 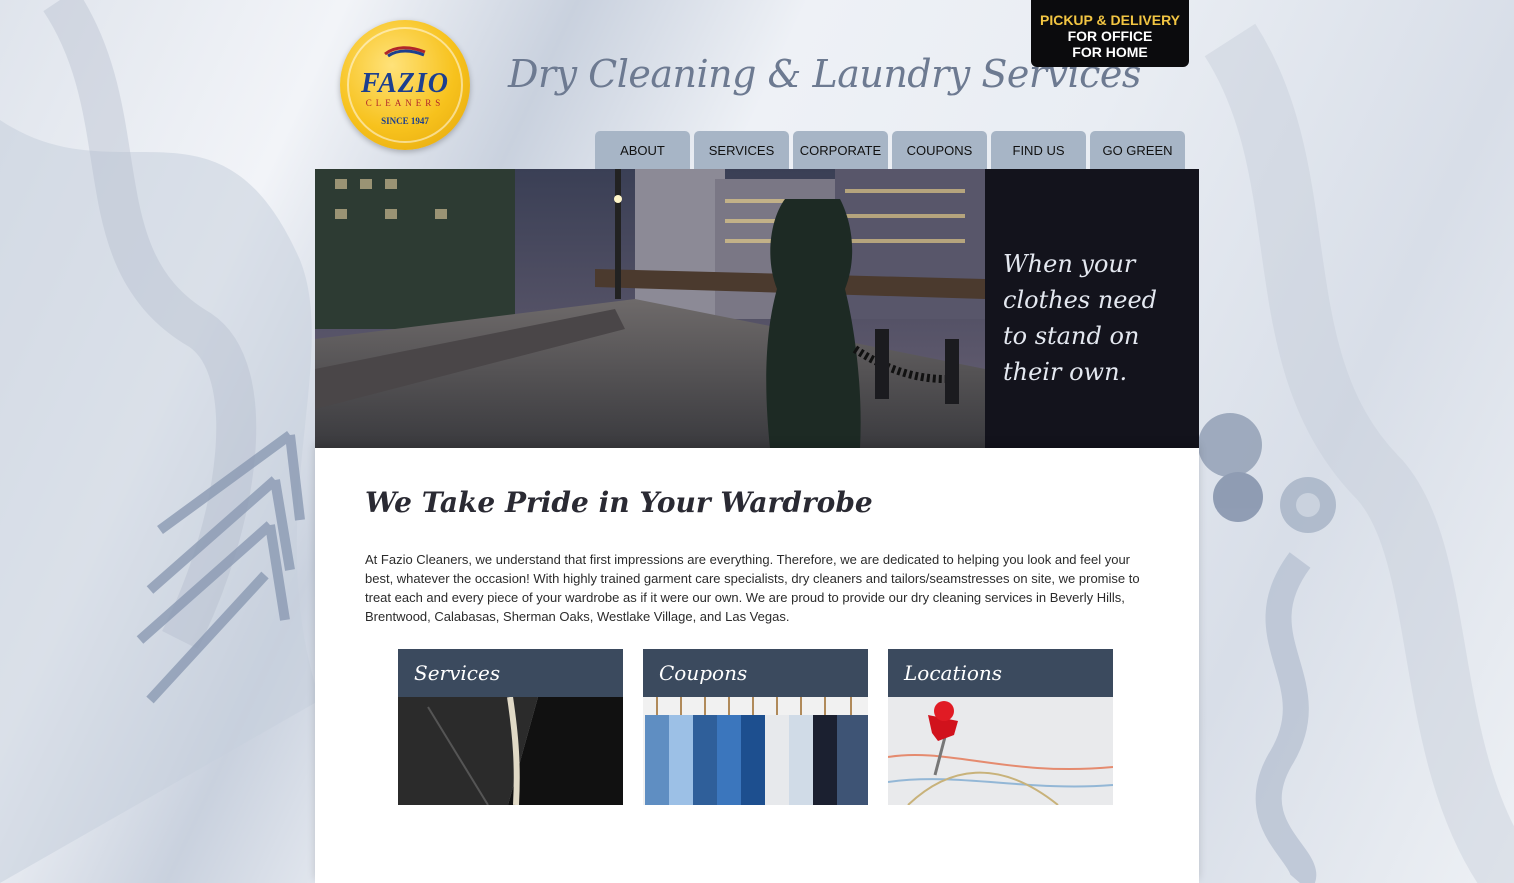 What do you see at coordinates (840, 150) in the screenshot?
I see `nav-corporate: CORPORATE` at bounding box center [840, 150].